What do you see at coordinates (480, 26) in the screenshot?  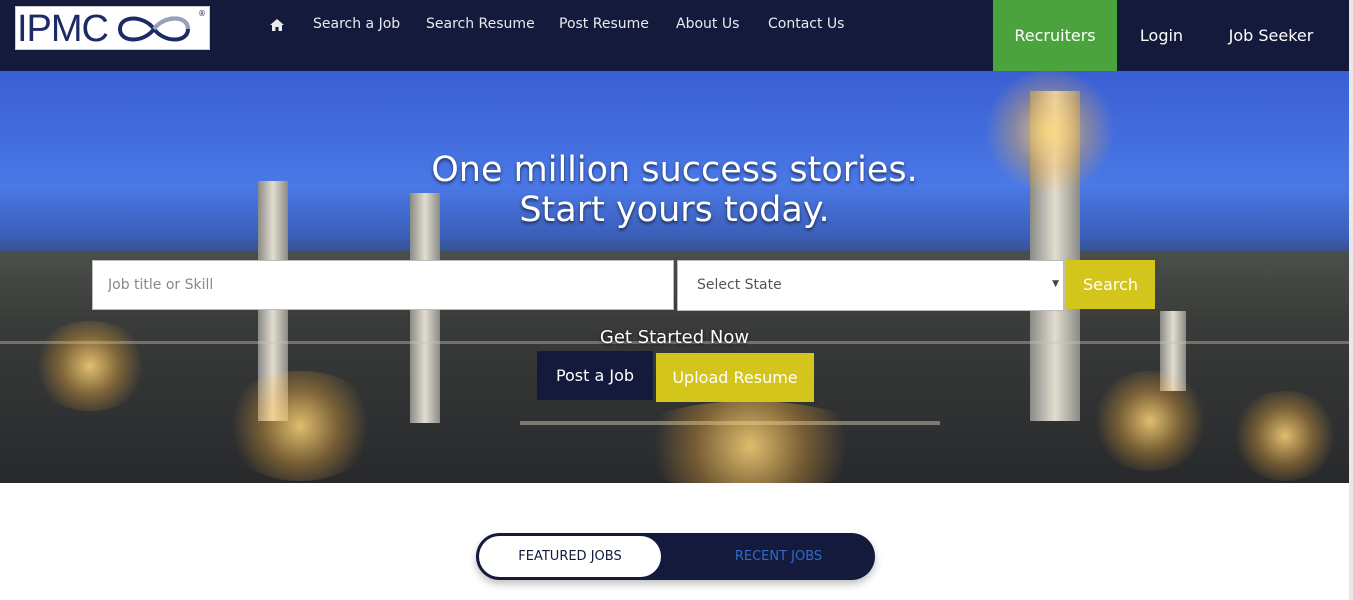 I see `nav-search-resume: Search Resume` at bounding box center [480, 26].